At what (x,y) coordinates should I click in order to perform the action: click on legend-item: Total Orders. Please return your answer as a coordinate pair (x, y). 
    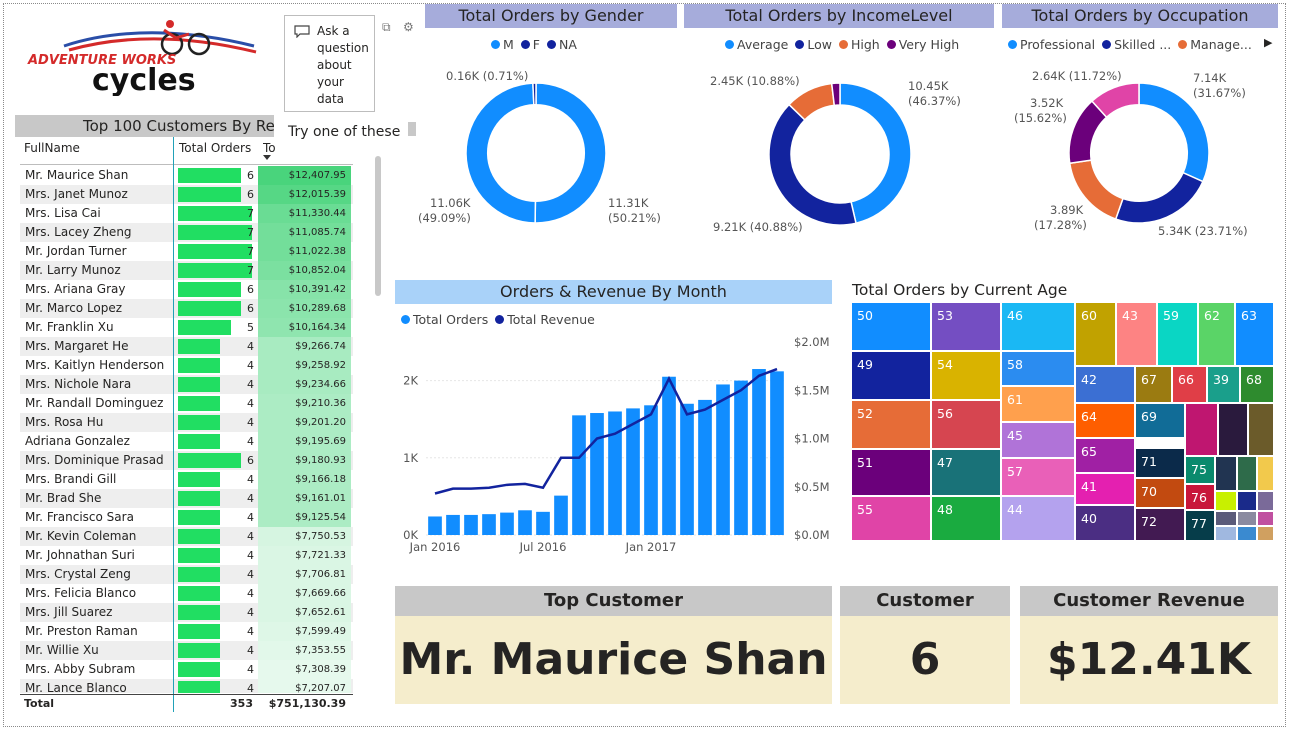
    Looking at the image, I should click on (444, 319).